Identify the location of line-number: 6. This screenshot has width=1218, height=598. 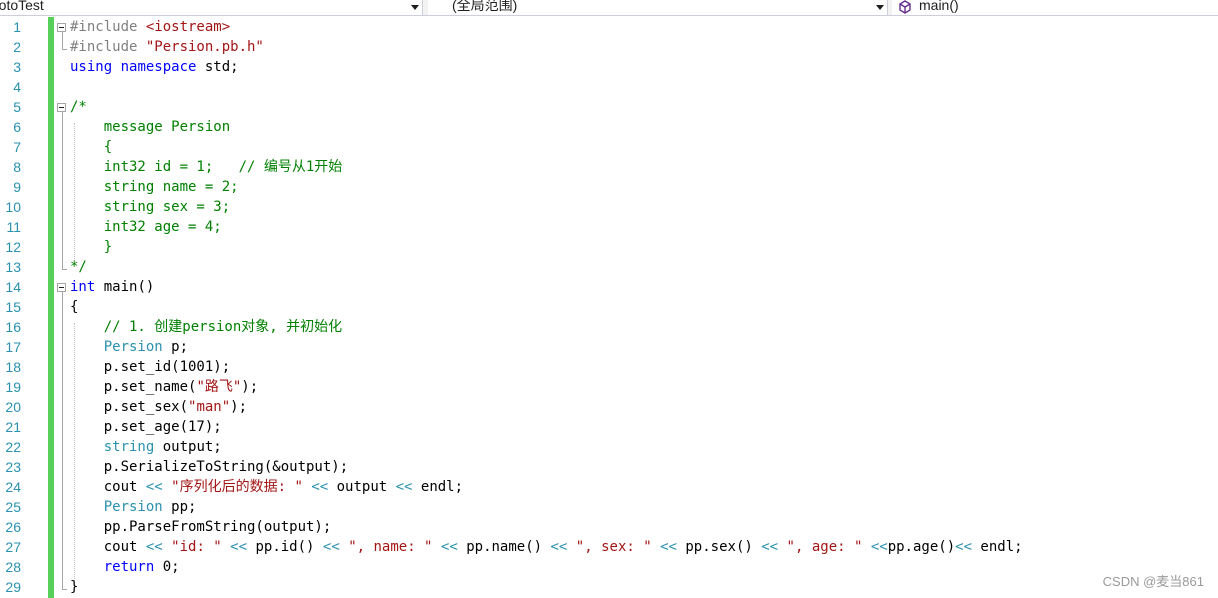
(17, 127).